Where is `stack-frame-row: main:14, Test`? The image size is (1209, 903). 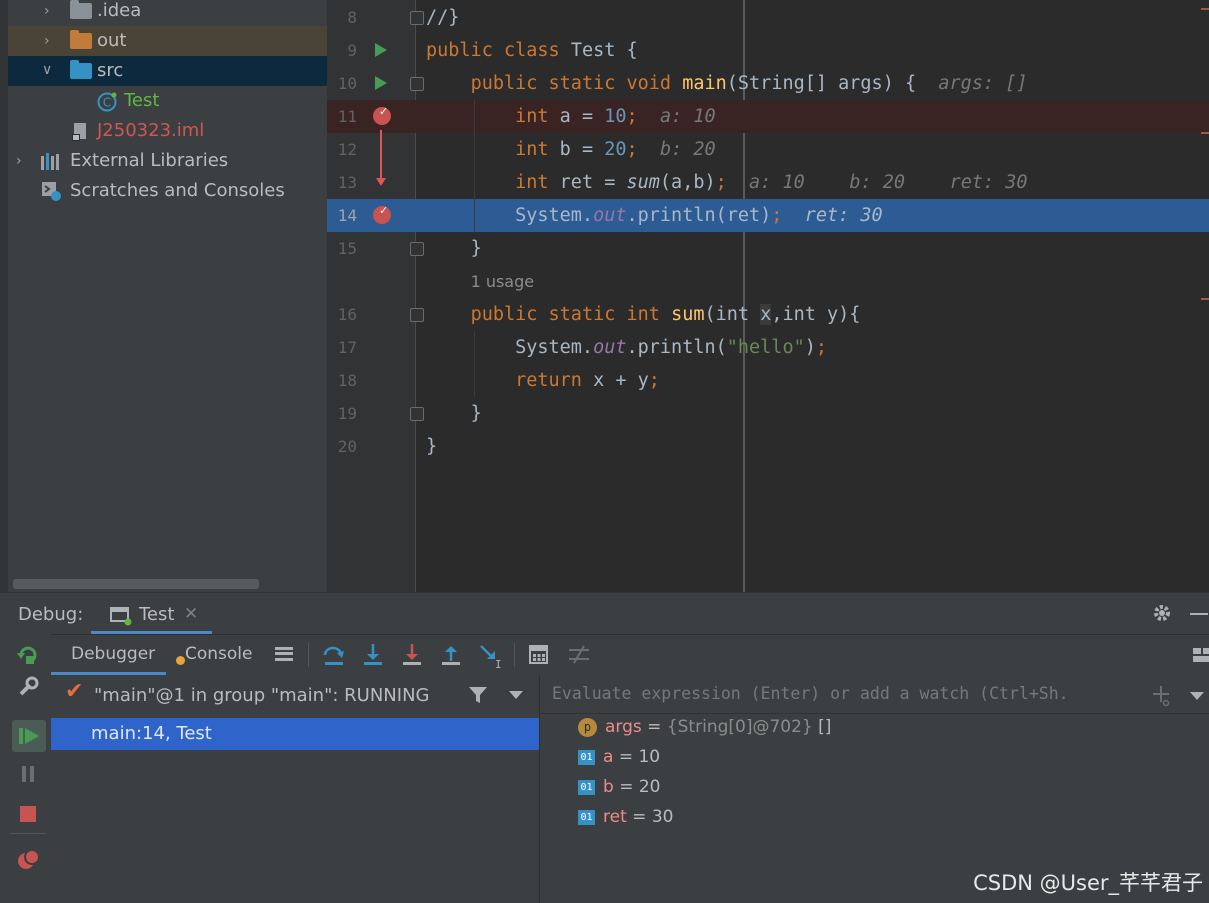 stack-frame-row: main:14, Test is located at coordinates (295, 734).